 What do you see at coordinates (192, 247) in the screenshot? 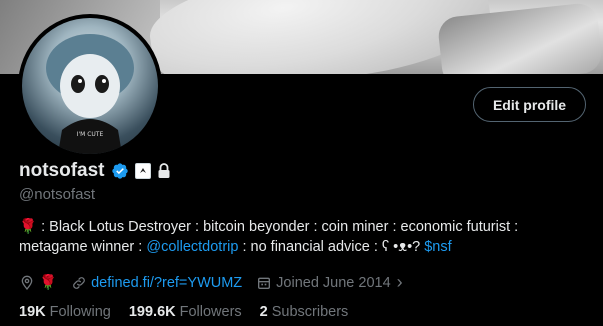
I see `bio-mention-link: @collectdotrip` at bounding box center [192, 247].